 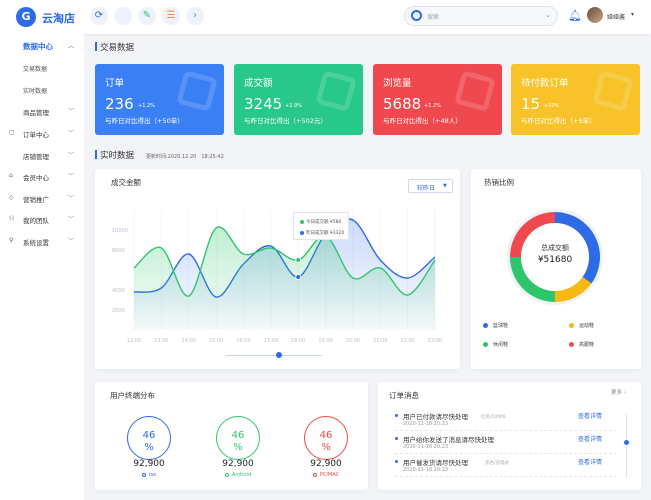 What do you see at coordinates (149, 447) in the screenshot?
I see `terminal-percent-sign: %` at bounding box center [149, 447].